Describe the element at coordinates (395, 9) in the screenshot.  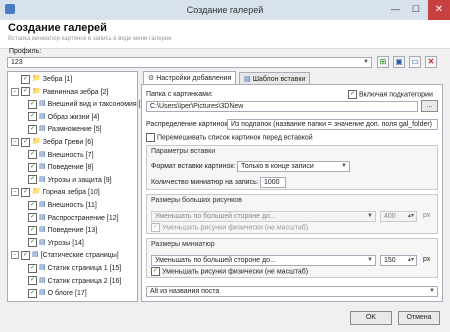
I see `minimize-icon: —` at that location.